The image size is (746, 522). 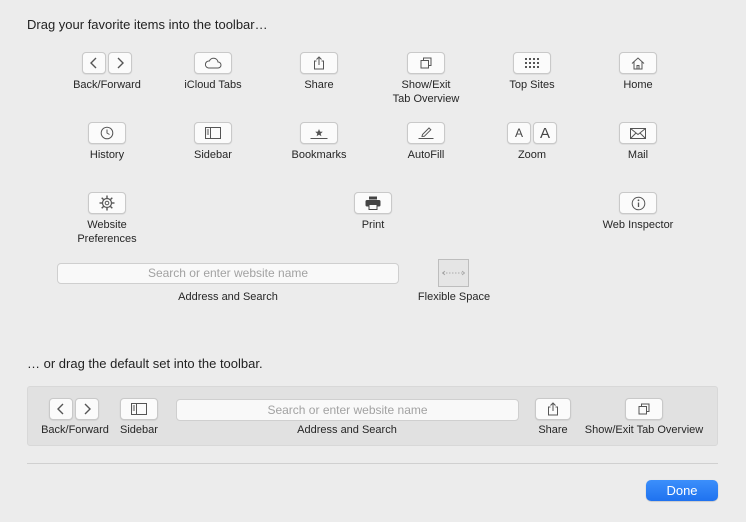 I want to click on done-button: Done, so click(x=682, y=490).